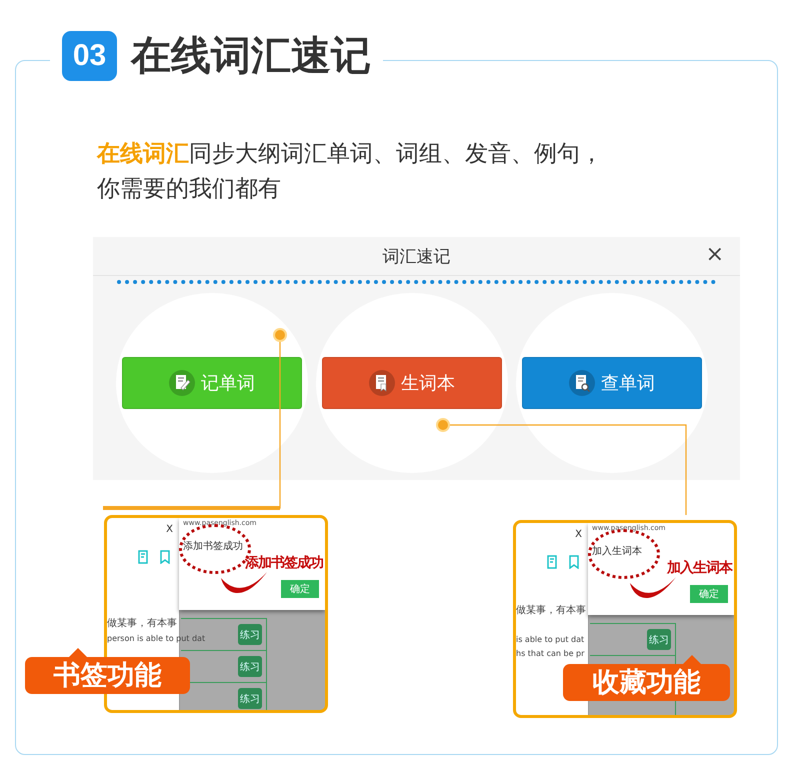 The height and width of the screenshot is (780, 790). I want to click on intro-text: 在线词汇同步大纲词汇单词、词组、发音、例句，, so click(350, 154).